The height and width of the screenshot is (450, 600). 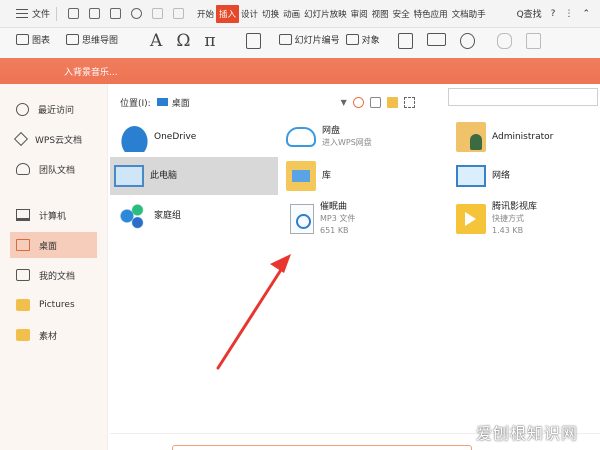 I want to click on redo-icon, so click(x=179, y=13).